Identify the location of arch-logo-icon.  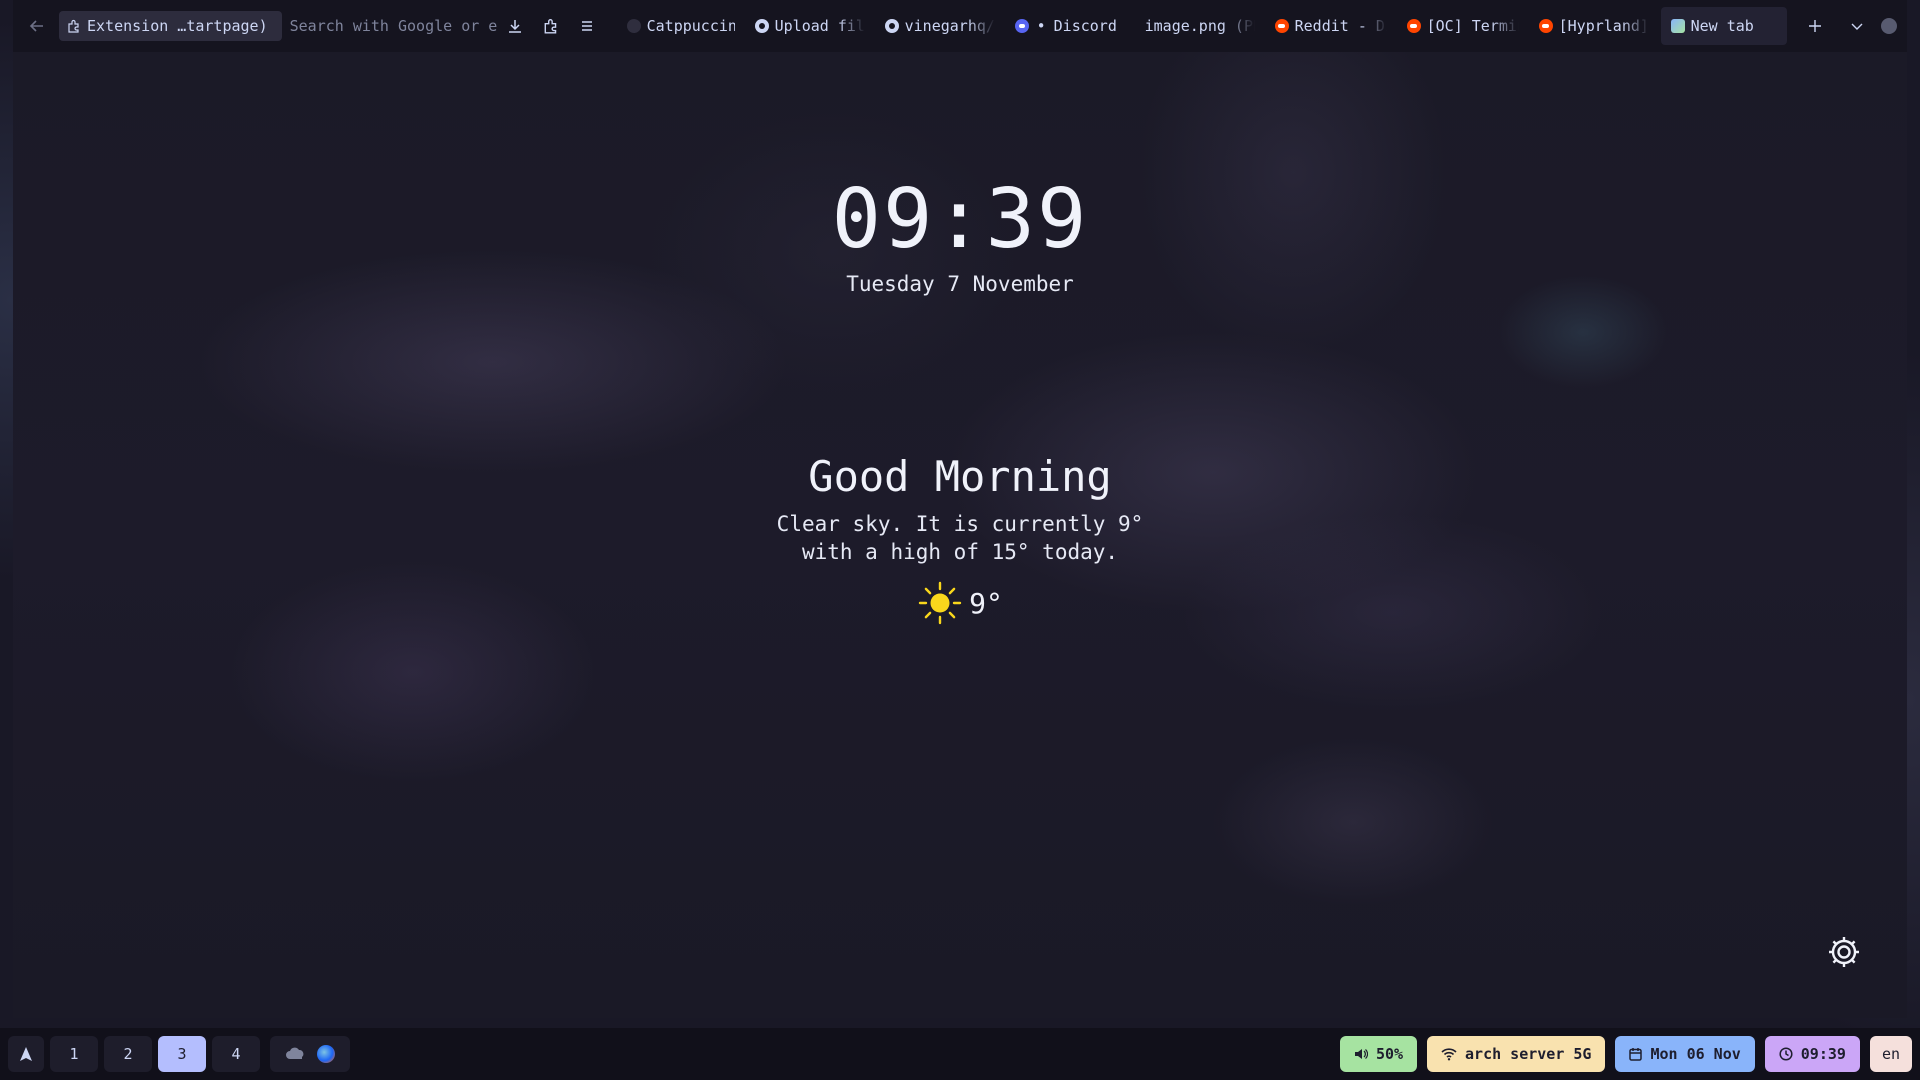
(26, 1054).